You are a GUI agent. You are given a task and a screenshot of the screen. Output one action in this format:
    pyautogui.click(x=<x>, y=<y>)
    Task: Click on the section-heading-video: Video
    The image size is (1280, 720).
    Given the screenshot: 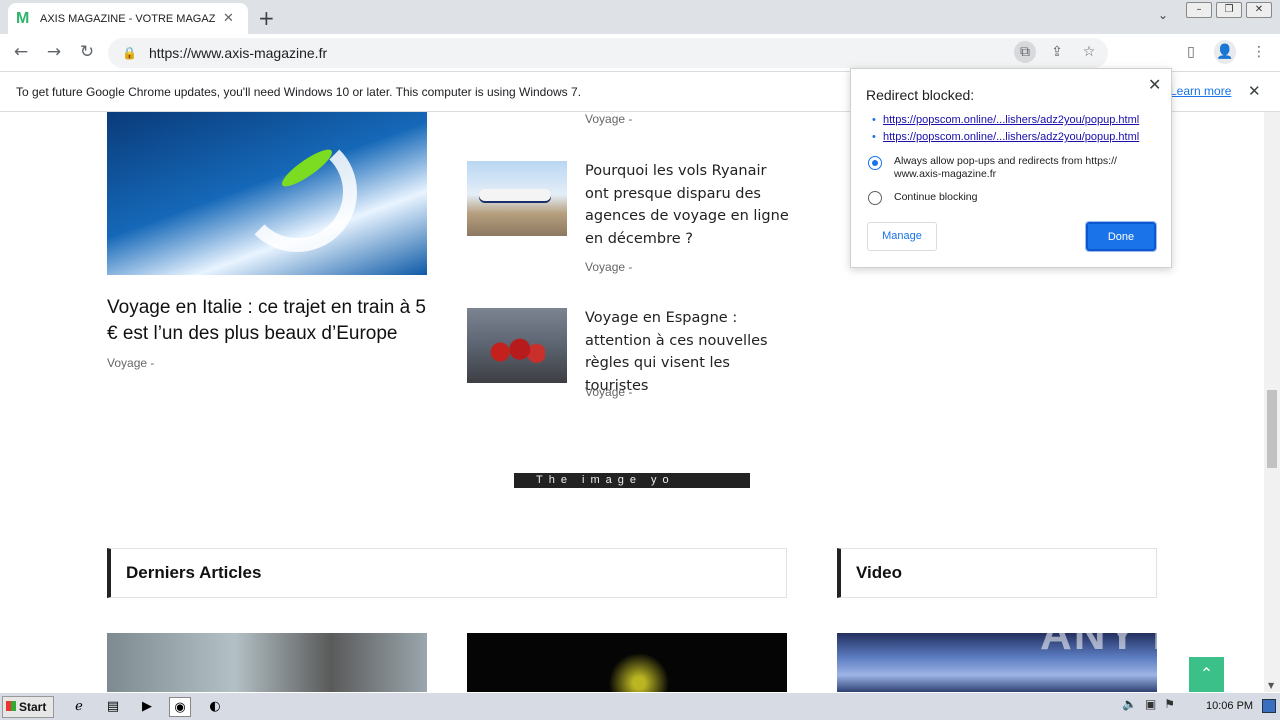 What is the action you would take?
    pyautogui.click(x=997, y=573)
    